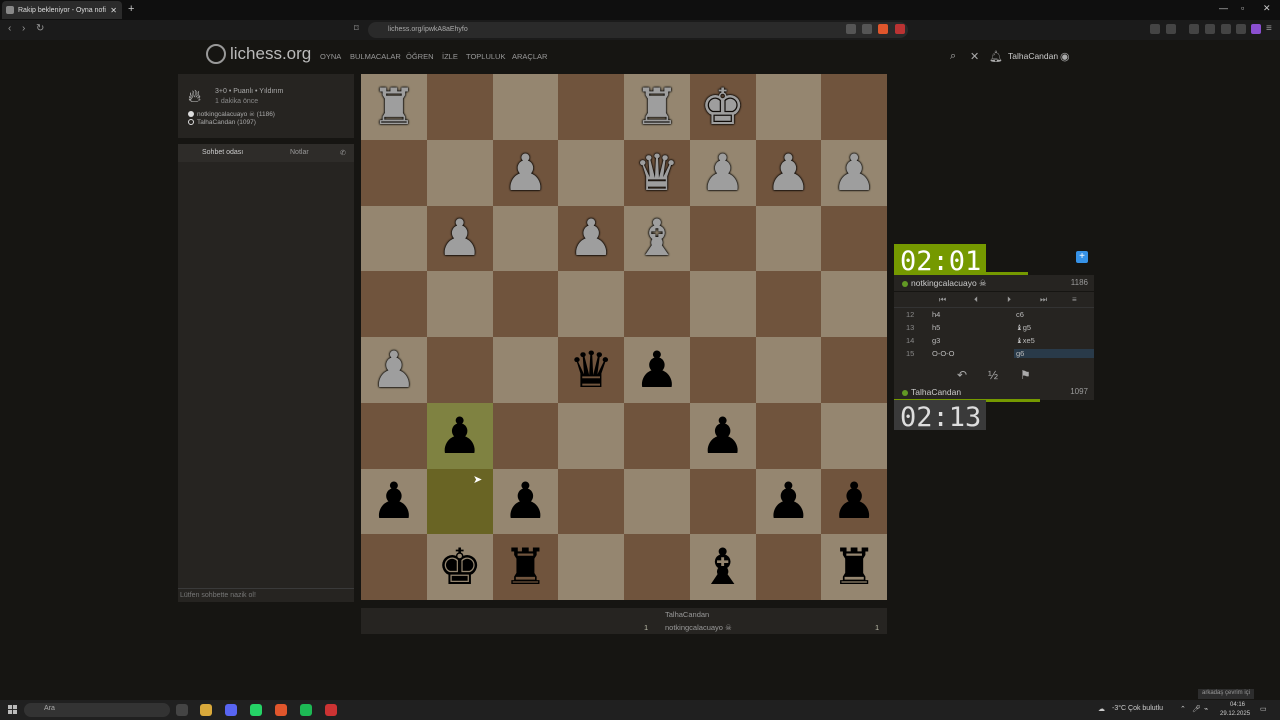 The image size is (1280, 720). I want to click on file-explorer-icon, so click(206, 710).